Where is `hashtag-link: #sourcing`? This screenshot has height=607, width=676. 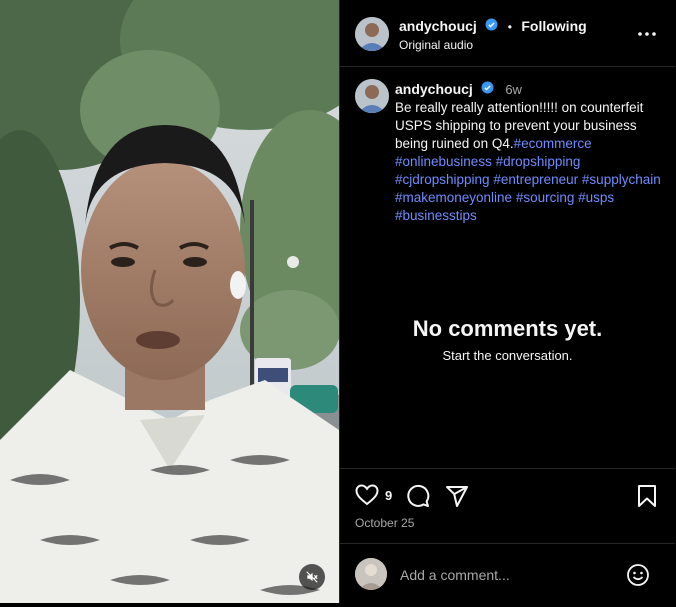
hashtag-link: #sourcing is located at coordinates (545, 197).